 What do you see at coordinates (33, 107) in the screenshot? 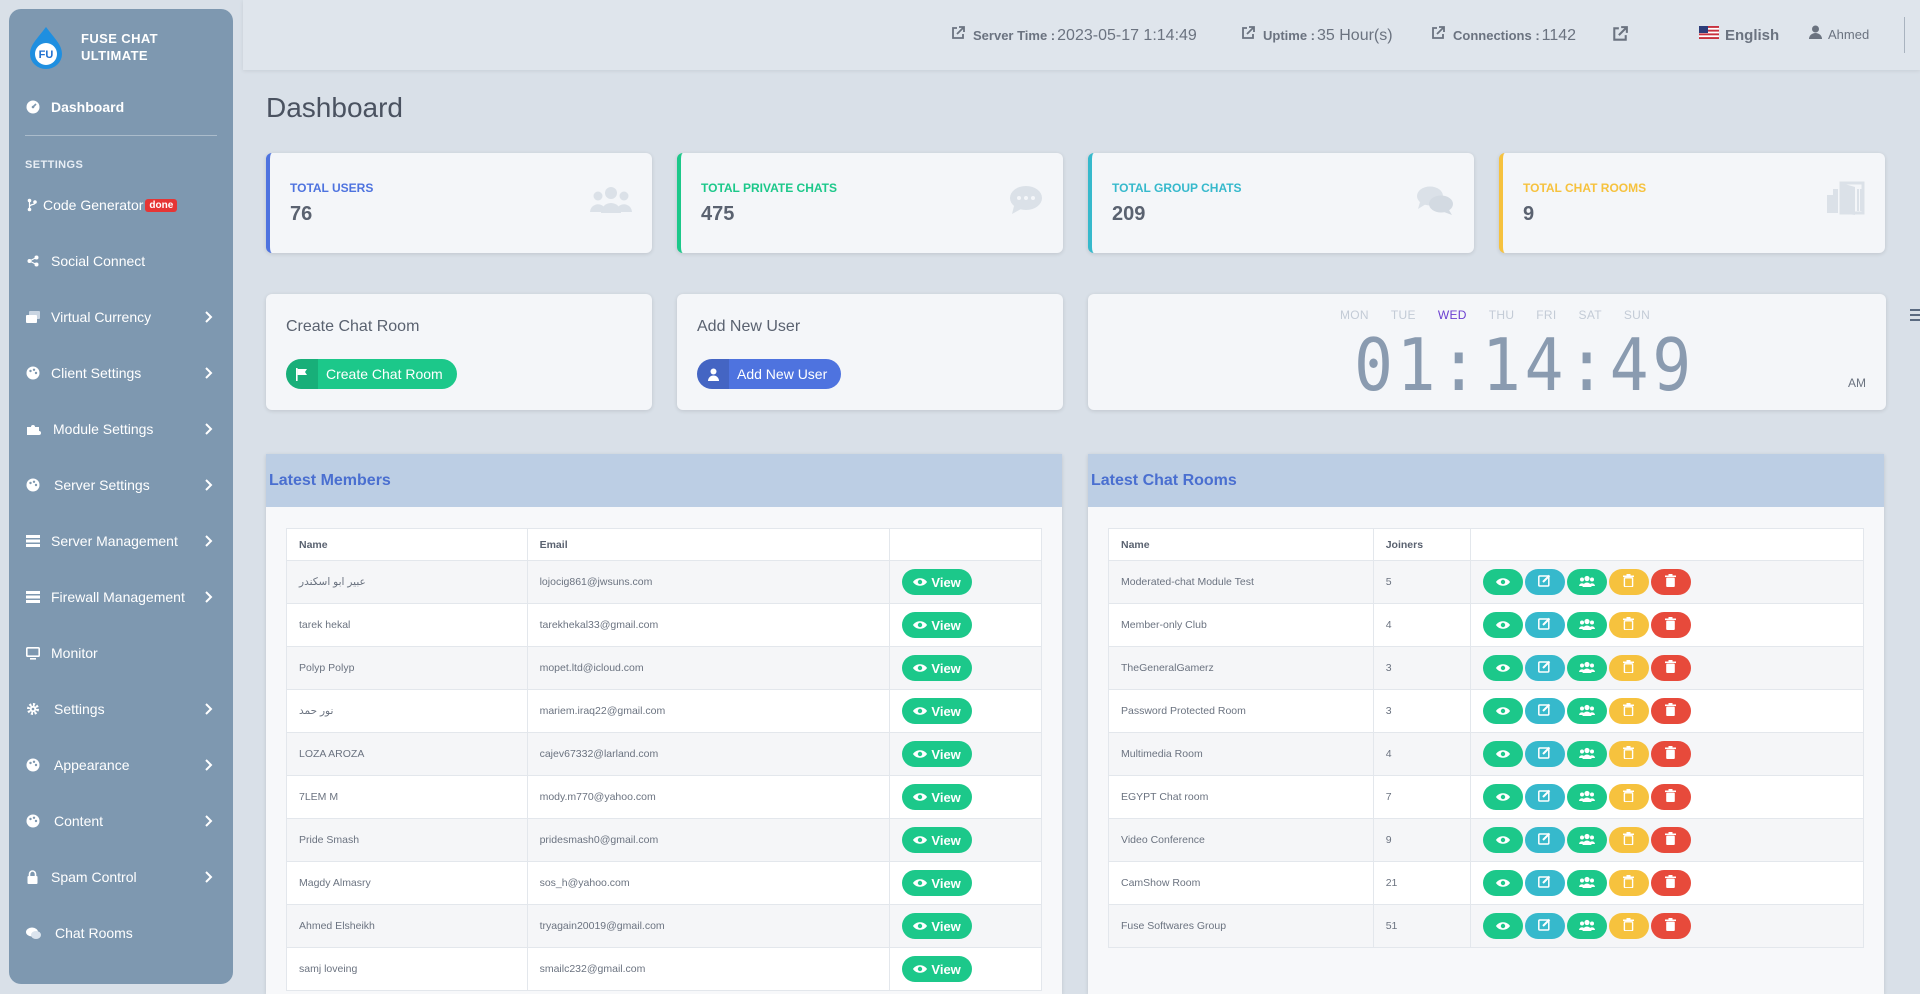
I see `gauge-icon` at bounding box center [33, 107].